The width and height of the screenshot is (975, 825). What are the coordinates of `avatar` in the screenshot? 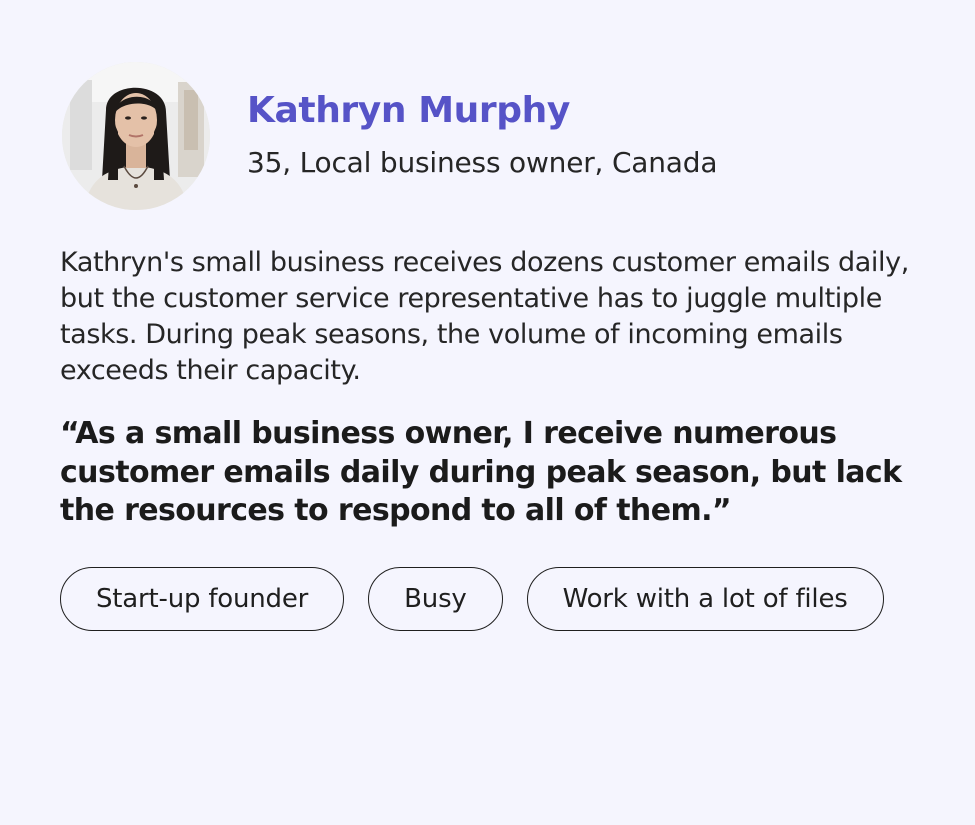 It's located at (136, 136).